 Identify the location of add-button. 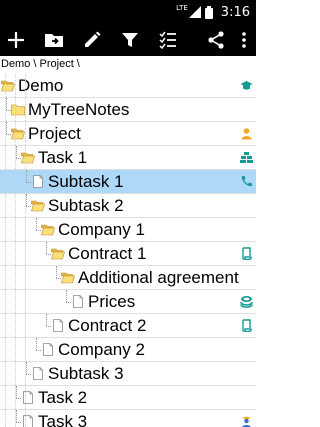
(16, 40).